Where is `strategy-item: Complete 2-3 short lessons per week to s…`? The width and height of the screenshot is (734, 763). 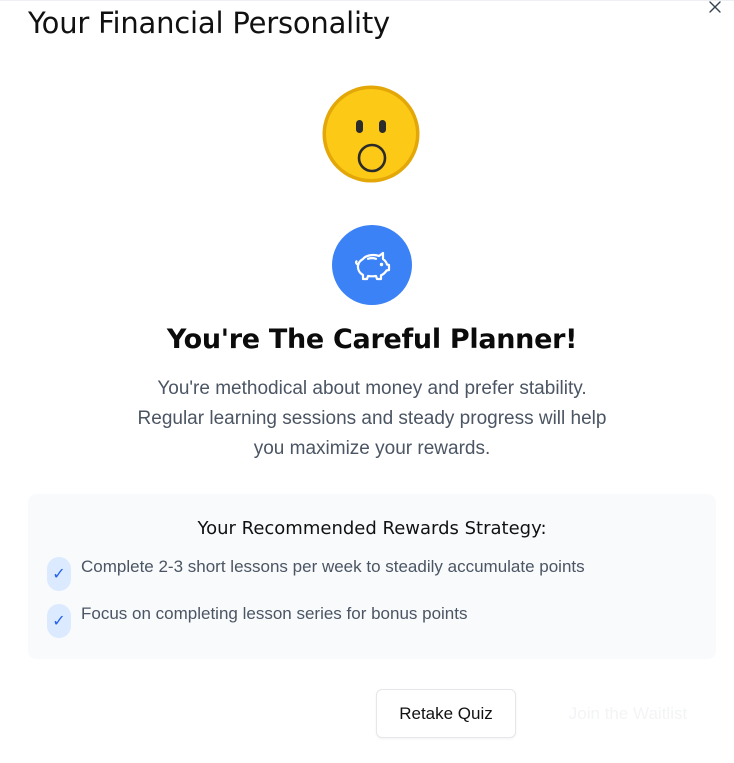 strategy-item: Complete 2-3 short lessons per week to s… is located at coordinates (333, 566).